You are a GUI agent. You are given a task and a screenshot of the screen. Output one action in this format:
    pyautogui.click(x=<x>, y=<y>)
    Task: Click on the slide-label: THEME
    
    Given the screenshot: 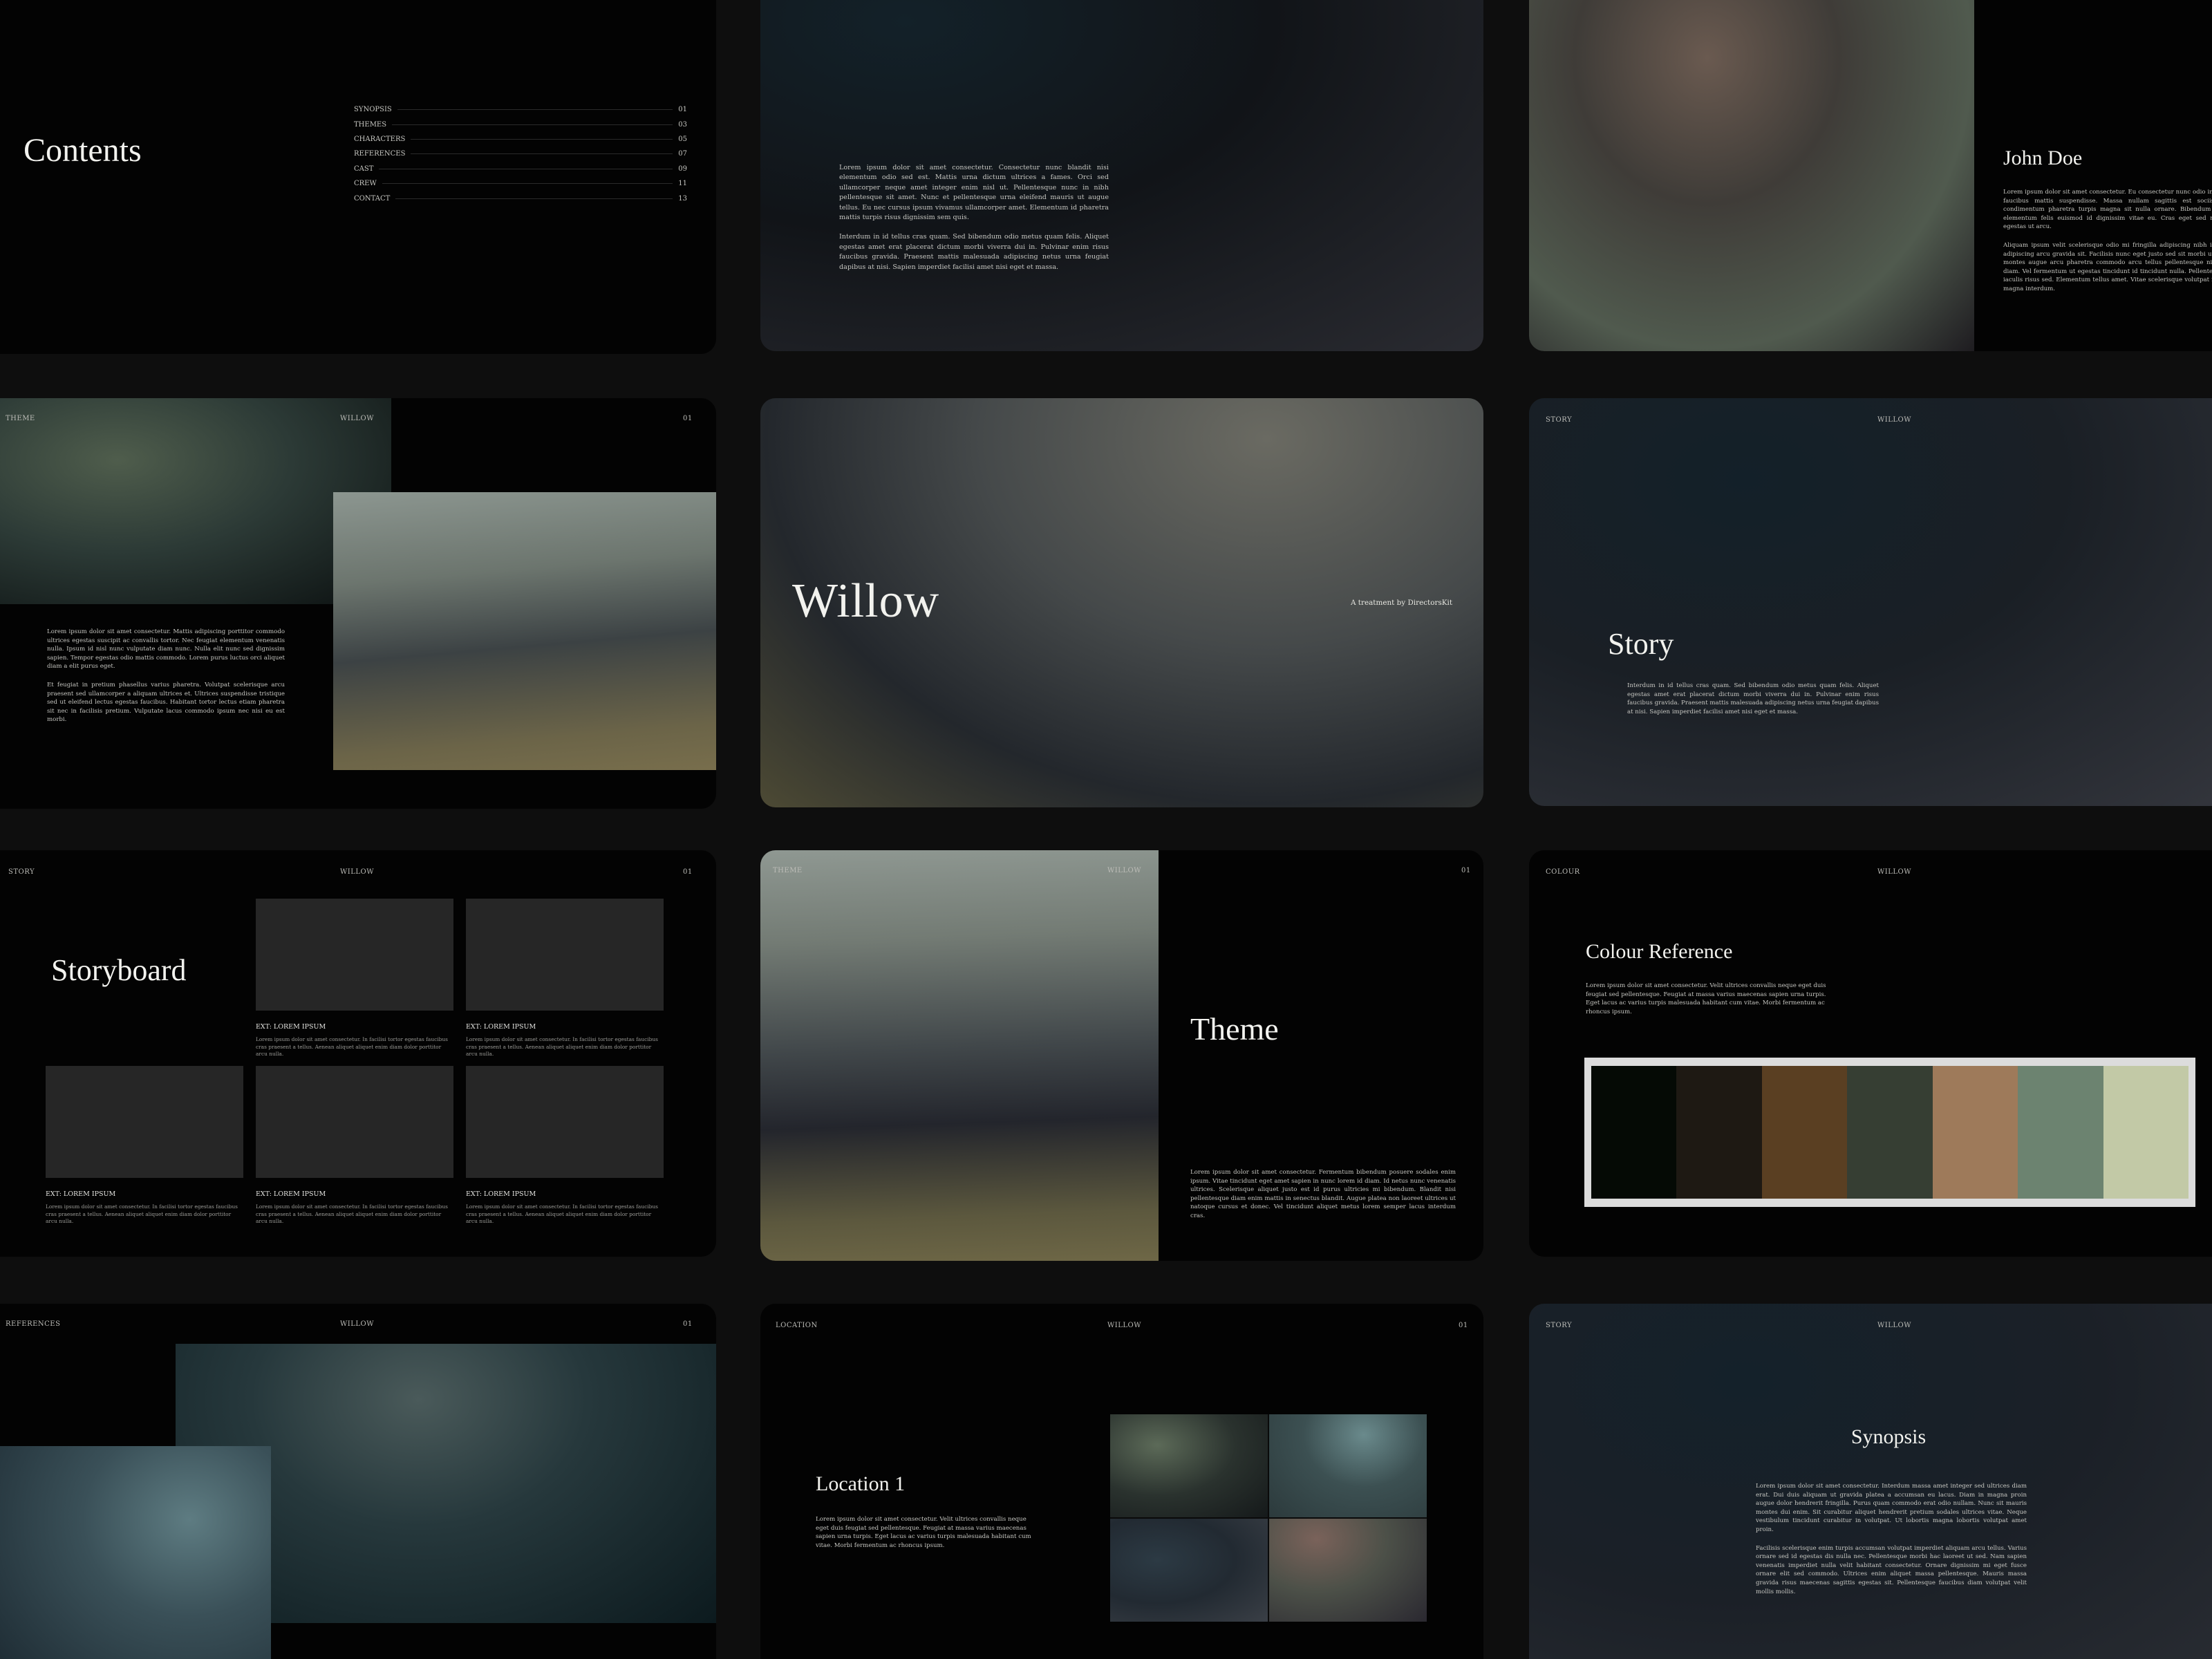 What is the action you would take?
    pyautogui.click(x=788, y=871)
    